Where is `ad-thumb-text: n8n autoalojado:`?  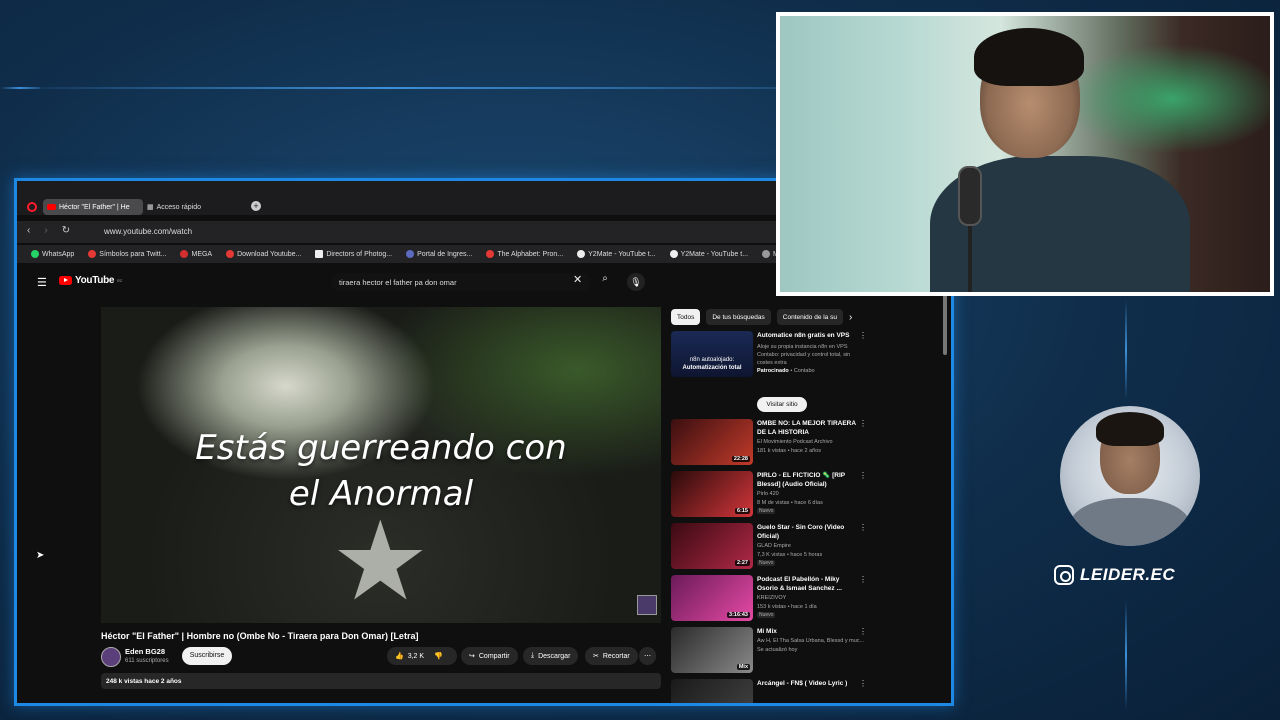
ad-thumb-text: n8n autoalojado: is located at coordinates (712, 360).